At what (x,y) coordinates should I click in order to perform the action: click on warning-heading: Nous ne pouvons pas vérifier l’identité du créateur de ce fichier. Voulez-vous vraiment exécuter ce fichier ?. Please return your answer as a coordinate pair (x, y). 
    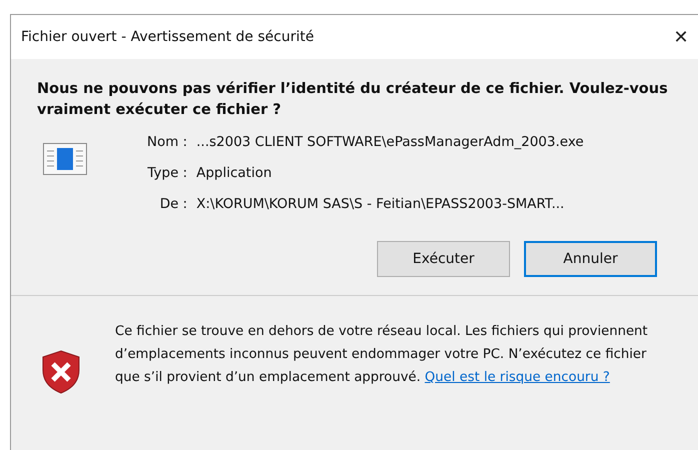
    Looking at the image, I should click on (353, 100).